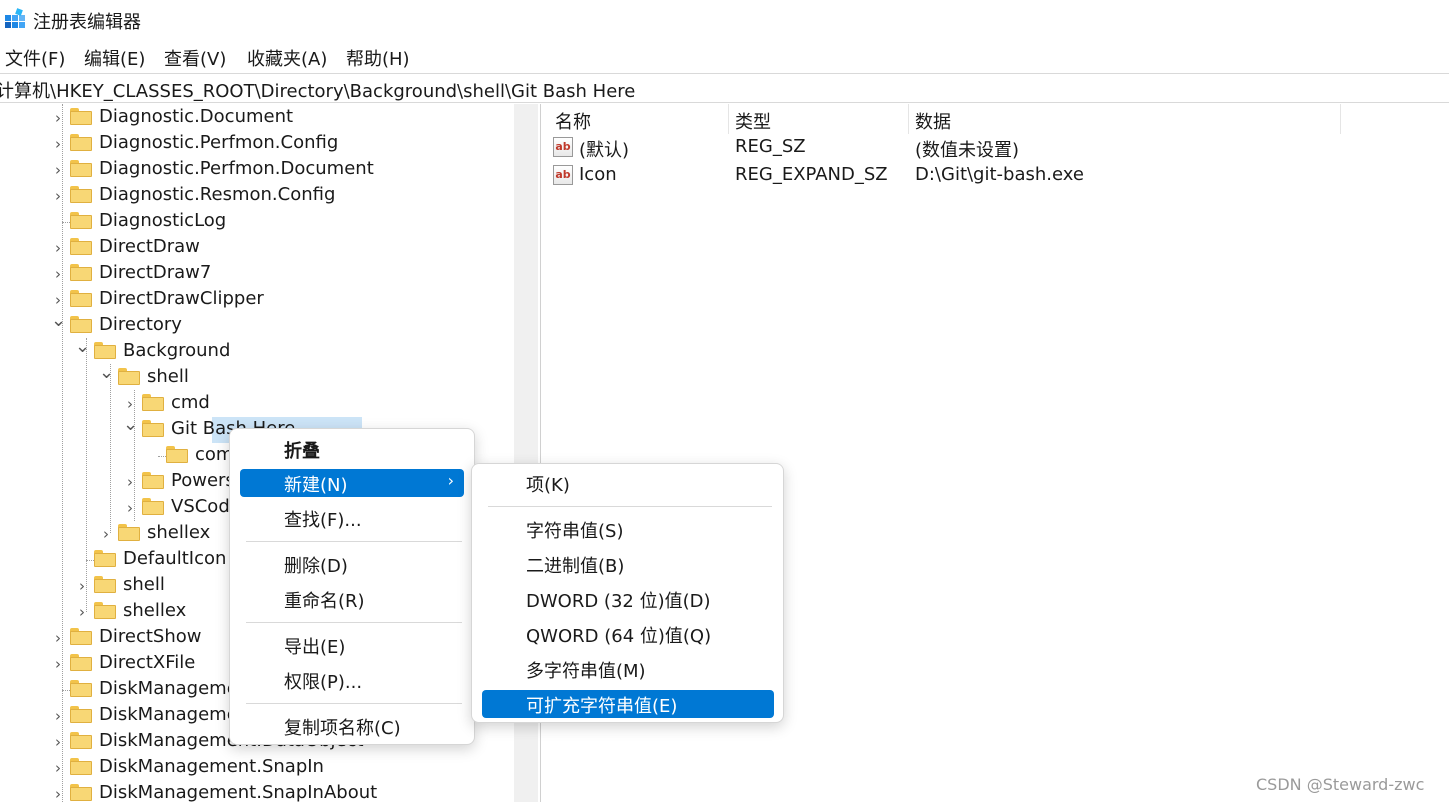  Describe the element at coordinates (753, 121) in the screenshot. I see `column-header-type: 类型` at that location.